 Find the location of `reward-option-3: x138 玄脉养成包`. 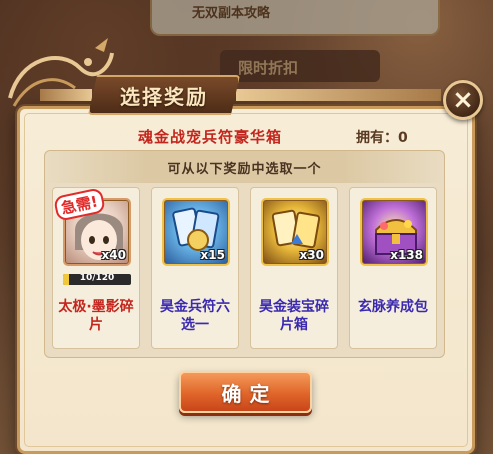

reward-option-3: x138 玄脉养成包 is located at coordinates (393, 268).